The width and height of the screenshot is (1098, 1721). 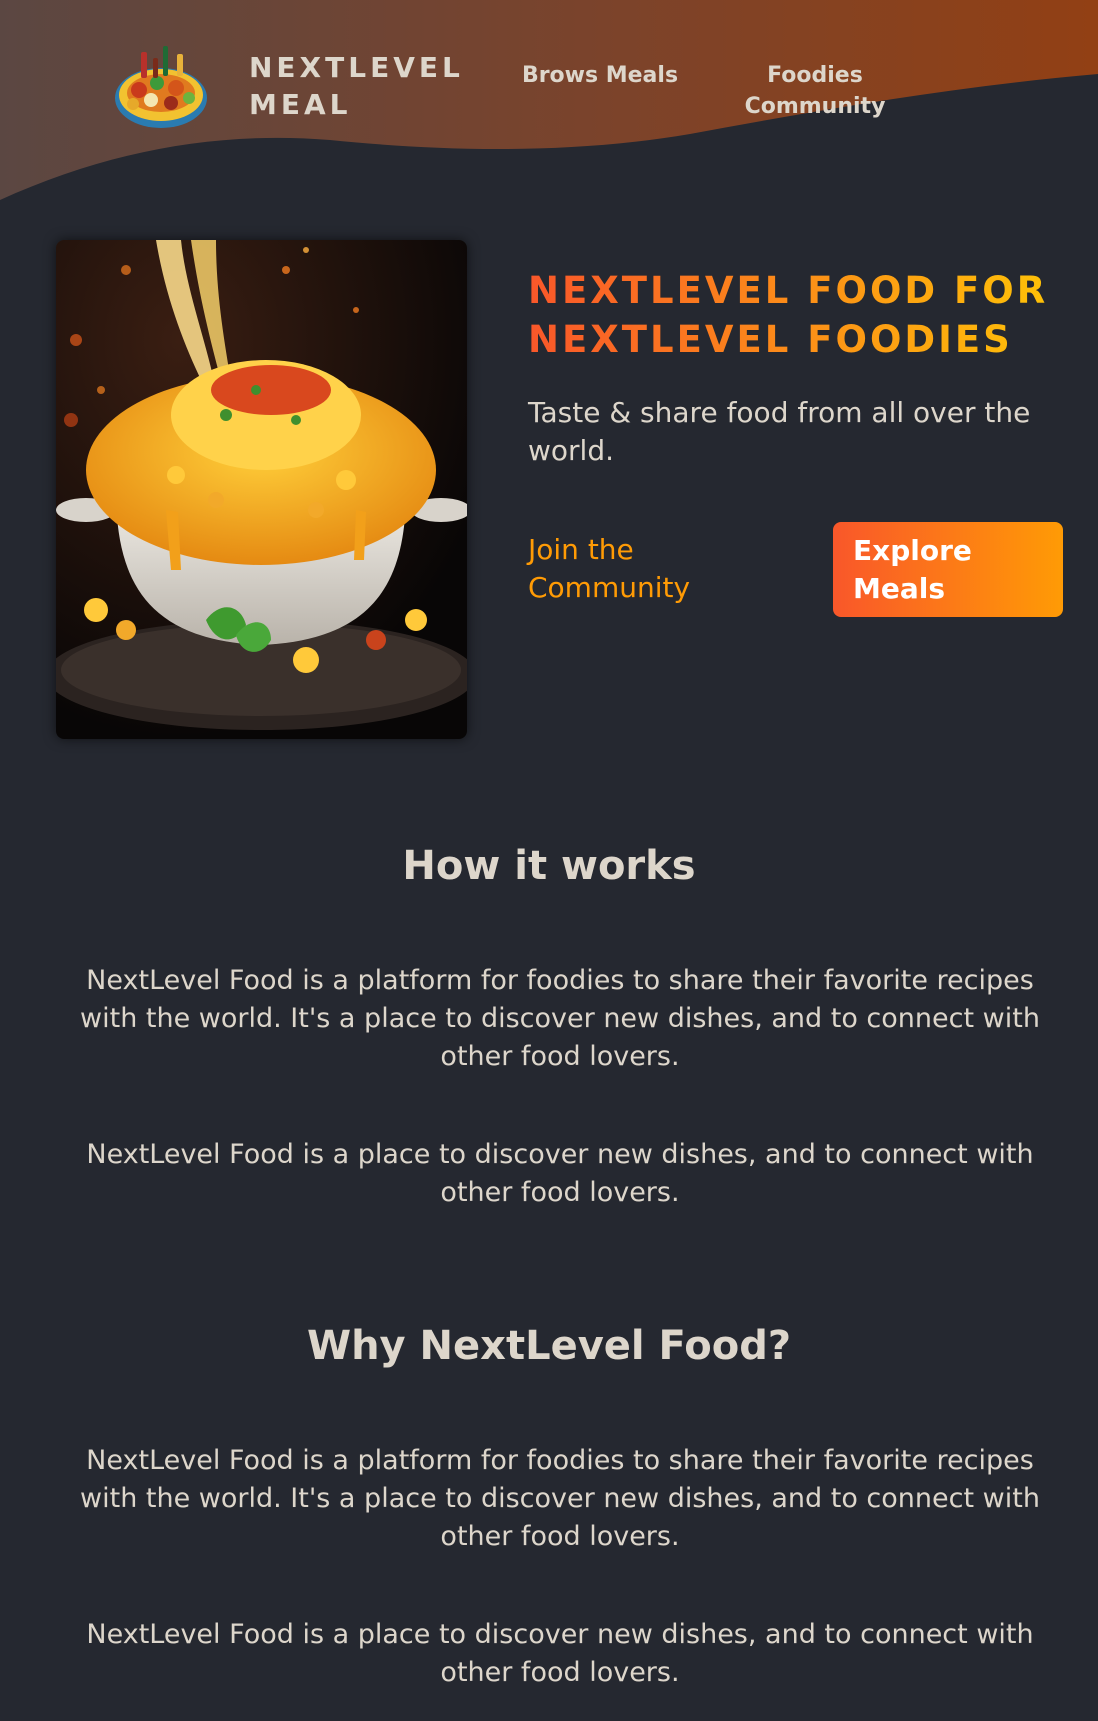 I want to click on logo-link: NEXTLEVEL MEAL, so click(x=290, y=86).